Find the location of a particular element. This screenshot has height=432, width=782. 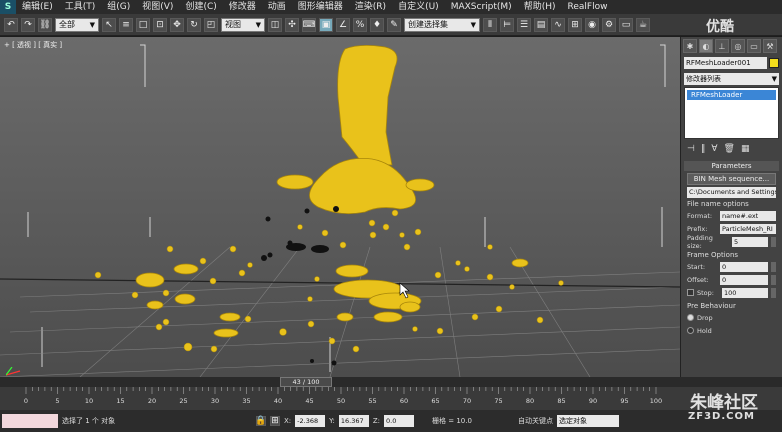

menu-create: 创建(C) is located at coordinates (200, 7).